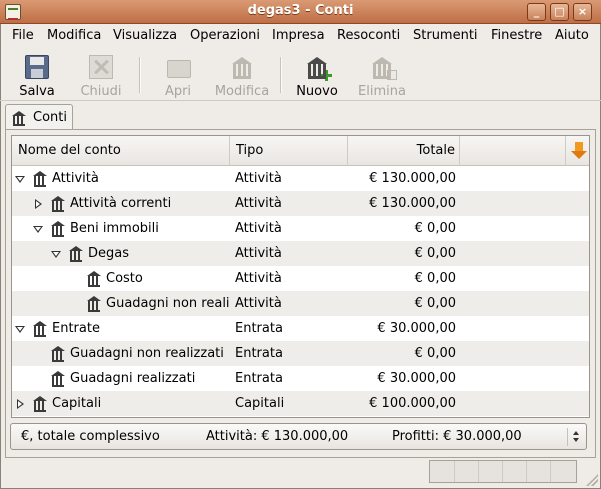  What do you see at coordinates (225, 35) in the screenshot?
I see `menu-operazioni: Operazioni` at bounding box center [225, 35].